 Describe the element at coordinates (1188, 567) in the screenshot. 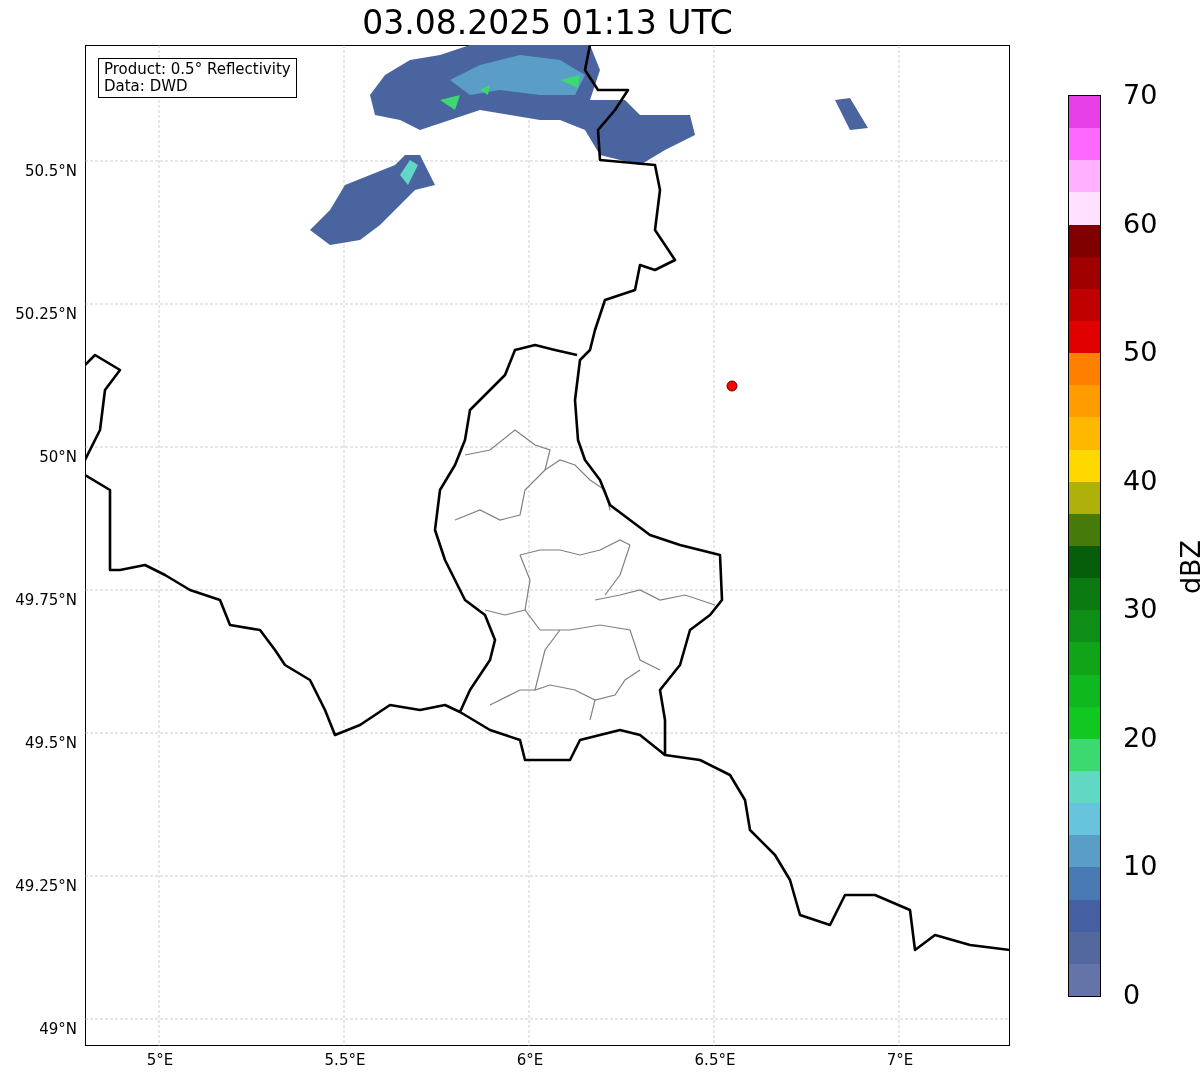

I see `colorbar-label: dBZ` at that location.